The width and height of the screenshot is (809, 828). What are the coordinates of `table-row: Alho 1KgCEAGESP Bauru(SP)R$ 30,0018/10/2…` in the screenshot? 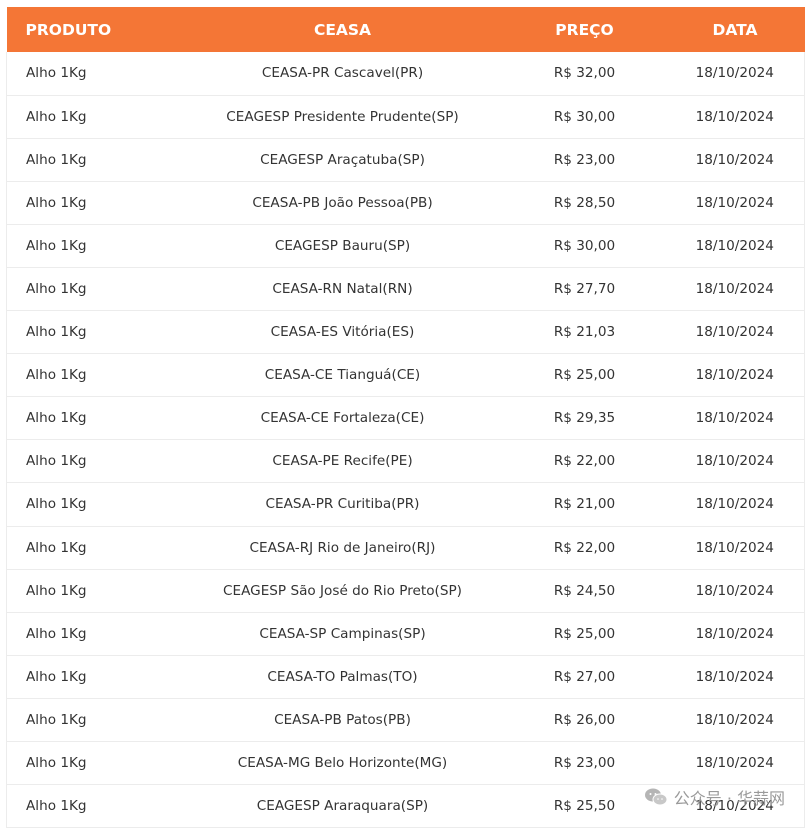 It's located at (406, 245).